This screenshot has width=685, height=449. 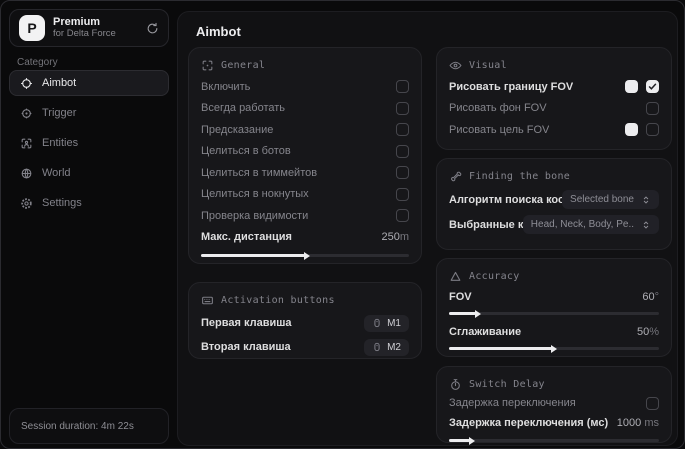 I want to click on smoothing-slider, so click(x=554, y=348).